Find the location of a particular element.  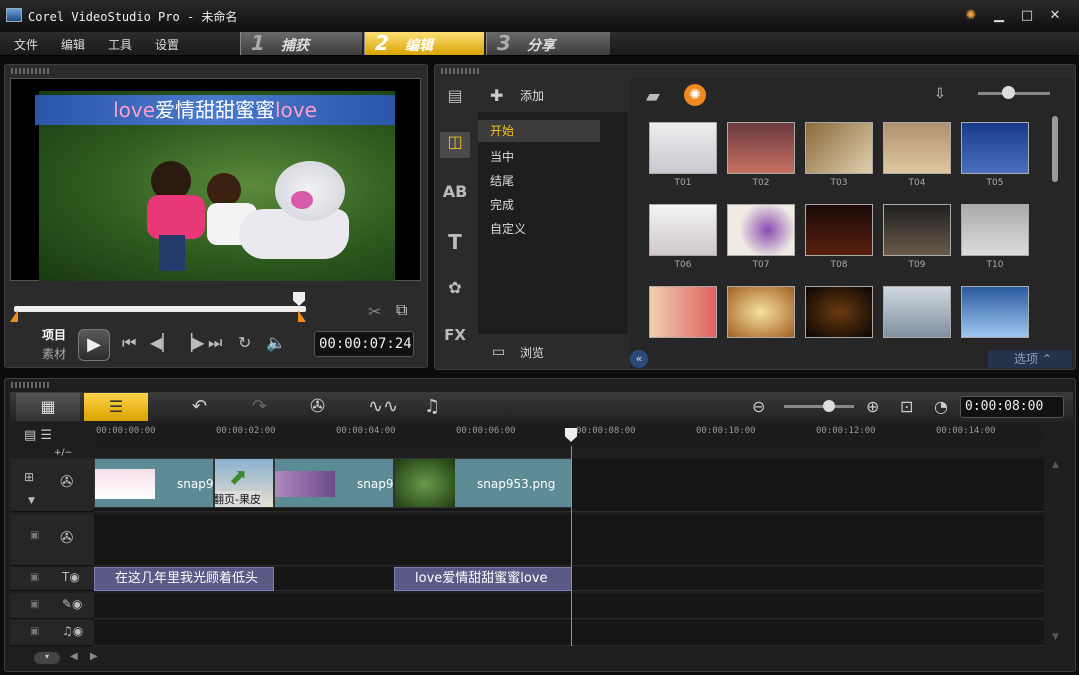

menu-edit: 编辑 is located at coordinates (73, 44).